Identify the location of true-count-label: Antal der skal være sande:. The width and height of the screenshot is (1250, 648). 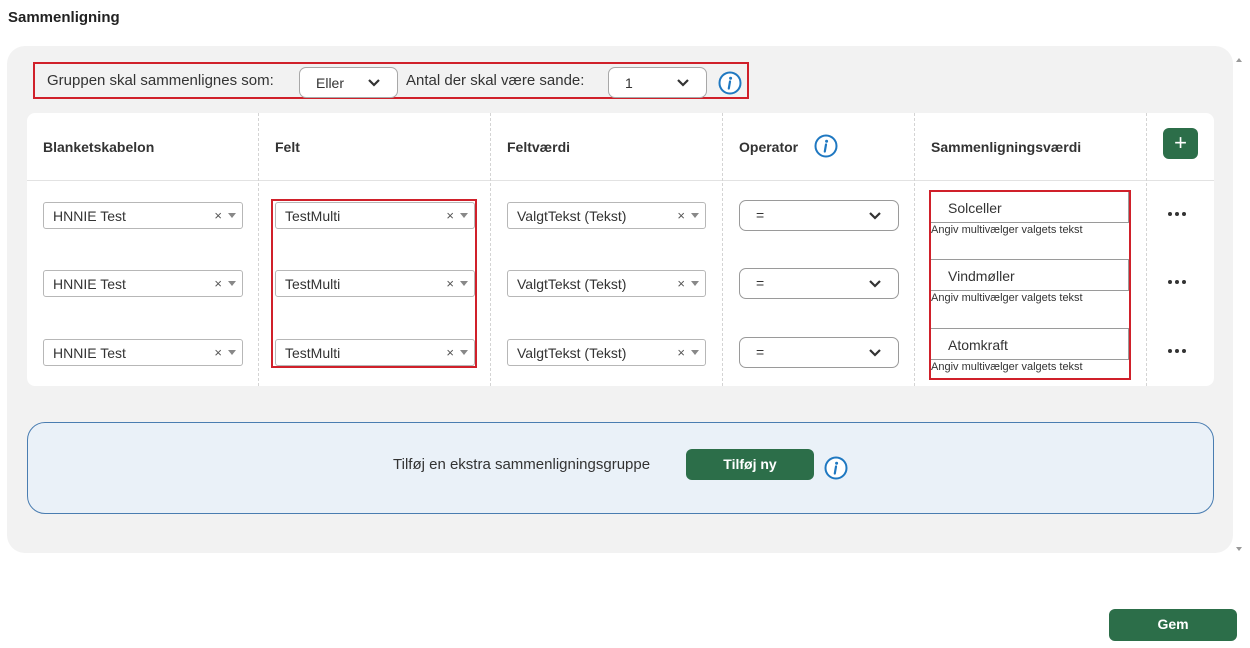
(495, 80).